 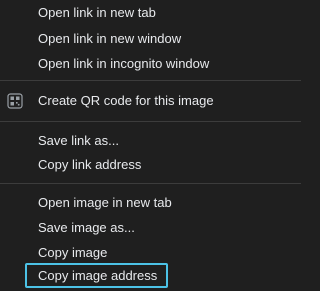 I want to click on menu-item-label: Open image in new tab, so click(x=105, y=202).